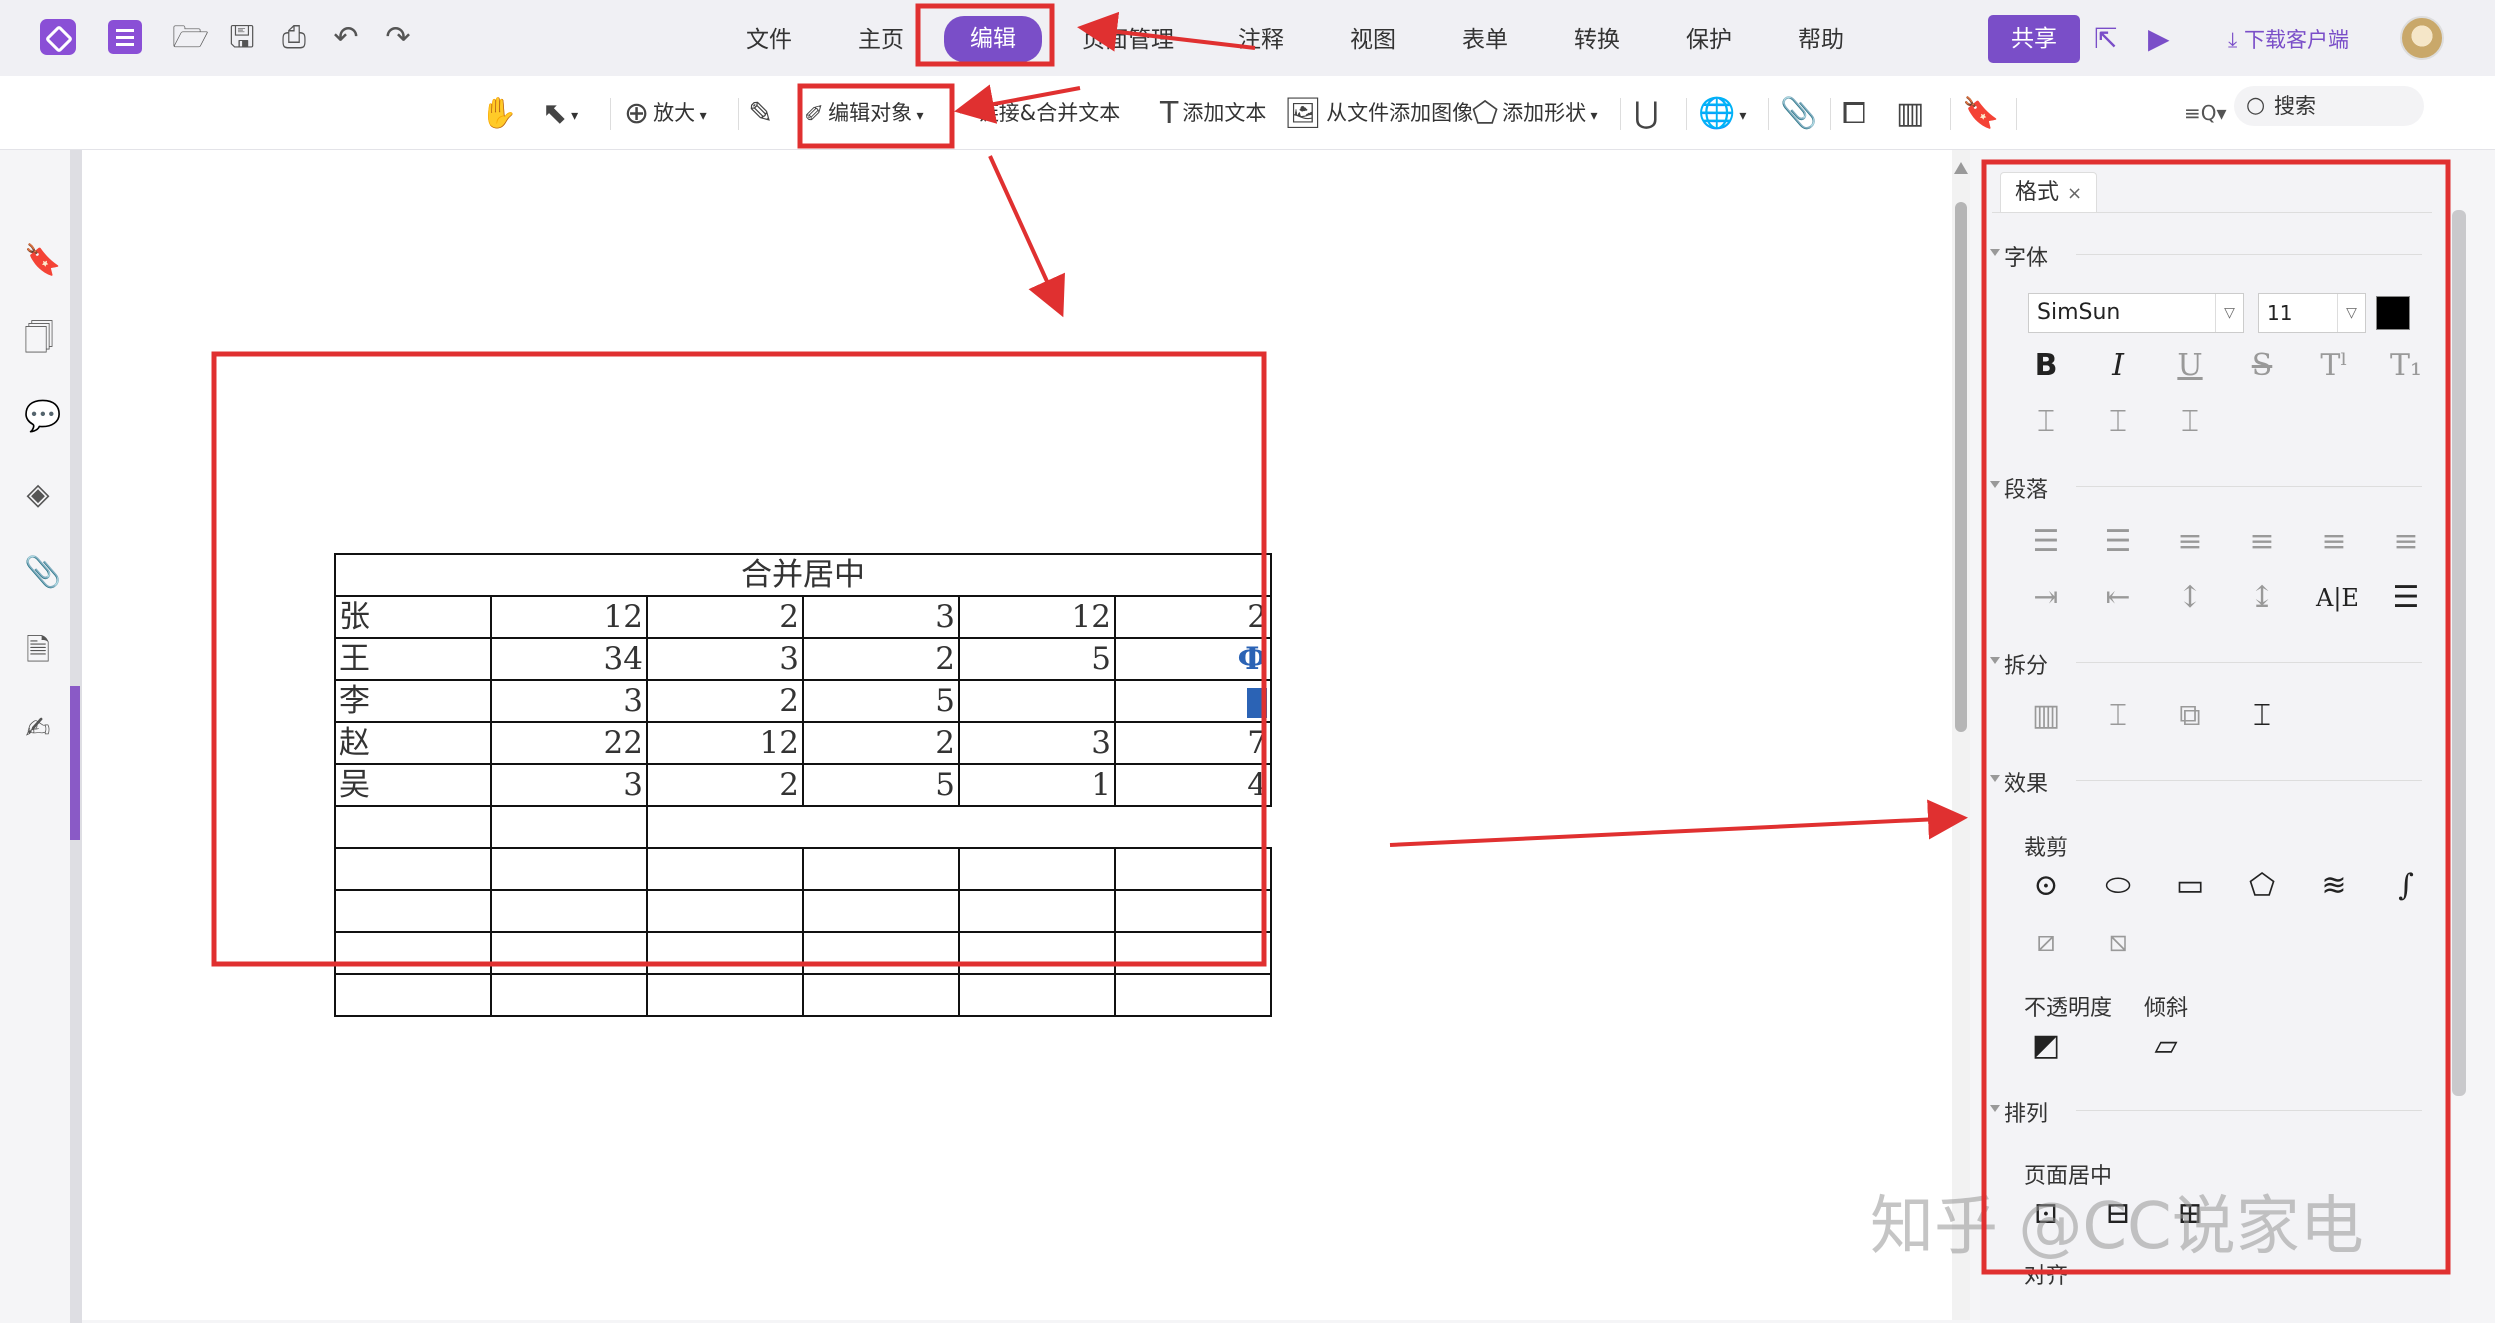 The image size is (2495, 1323). I want to click on bookmark-icon: 🔖, so click(1982, 113).